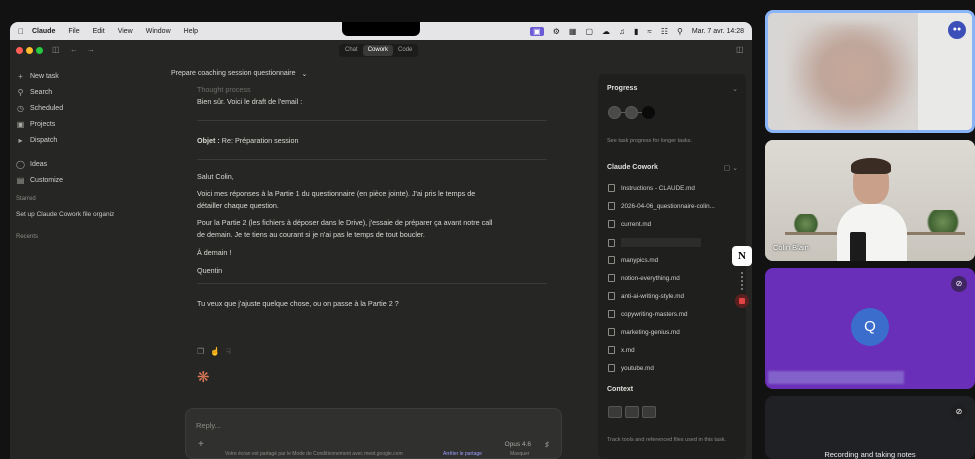 This screenshot has height=459, width=975. What do you see at coordinates (99, 31) in the screenshot?
I see `menu-edit: Edit` at bounding box center [99, 31].